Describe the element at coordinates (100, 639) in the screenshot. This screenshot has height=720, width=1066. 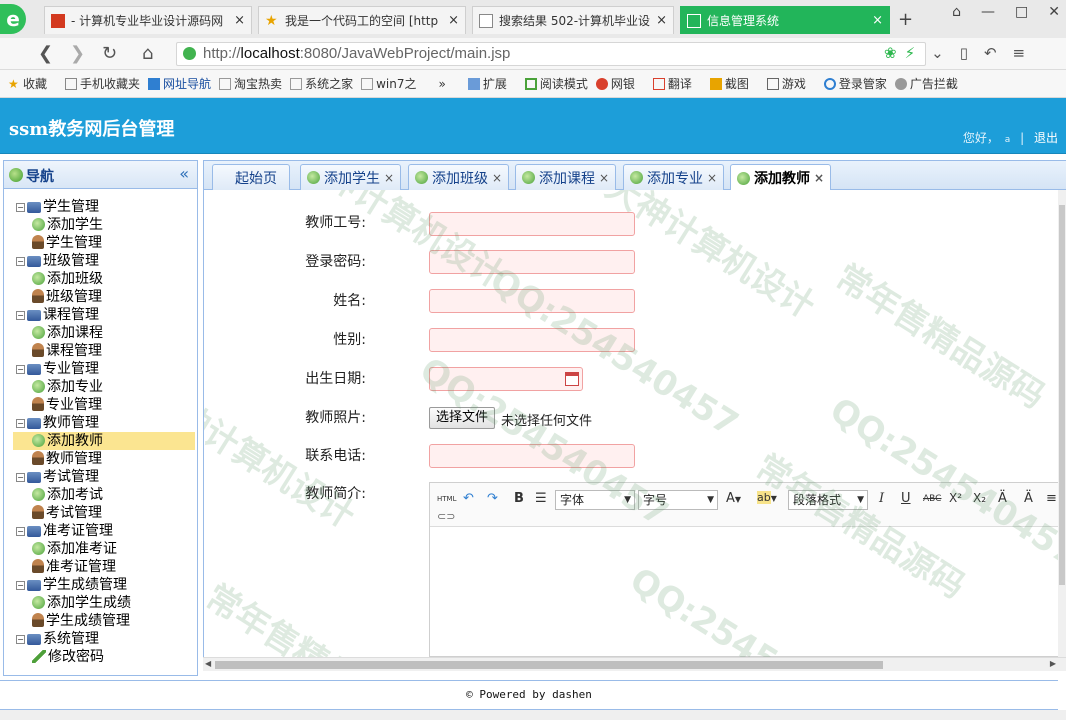
I see `nav-group: − 系统管理` at that location.